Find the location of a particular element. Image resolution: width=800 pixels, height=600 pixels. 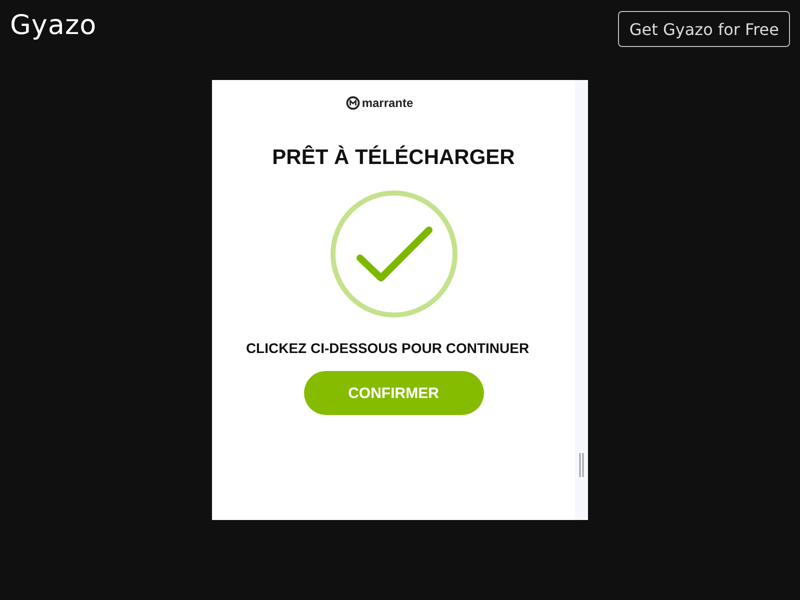

get-gyazo-button: Get Gyazo for Free is located at coordinates (704, 29).